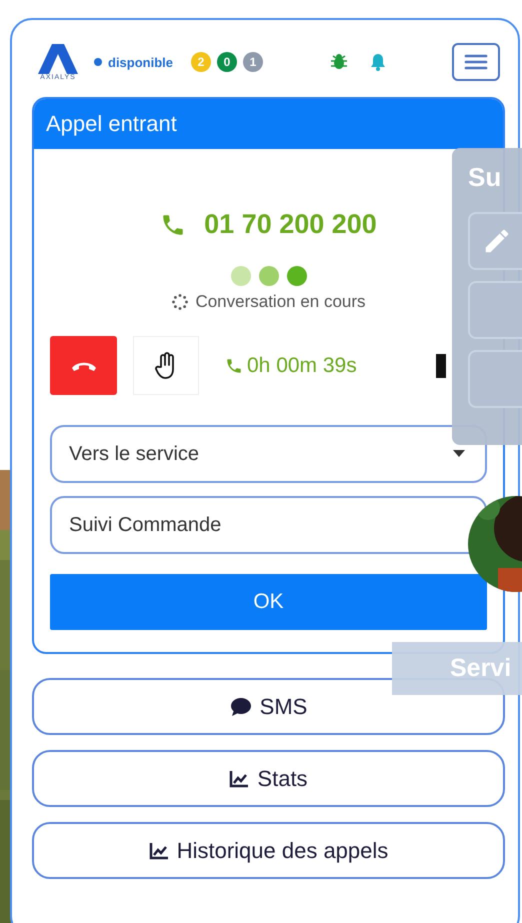 The height and width of the screenshot is (923, 522). What do you see at coordinates (378, 62) in the screenshot?
I see `bell-icon` at bounding box center [378, 62].